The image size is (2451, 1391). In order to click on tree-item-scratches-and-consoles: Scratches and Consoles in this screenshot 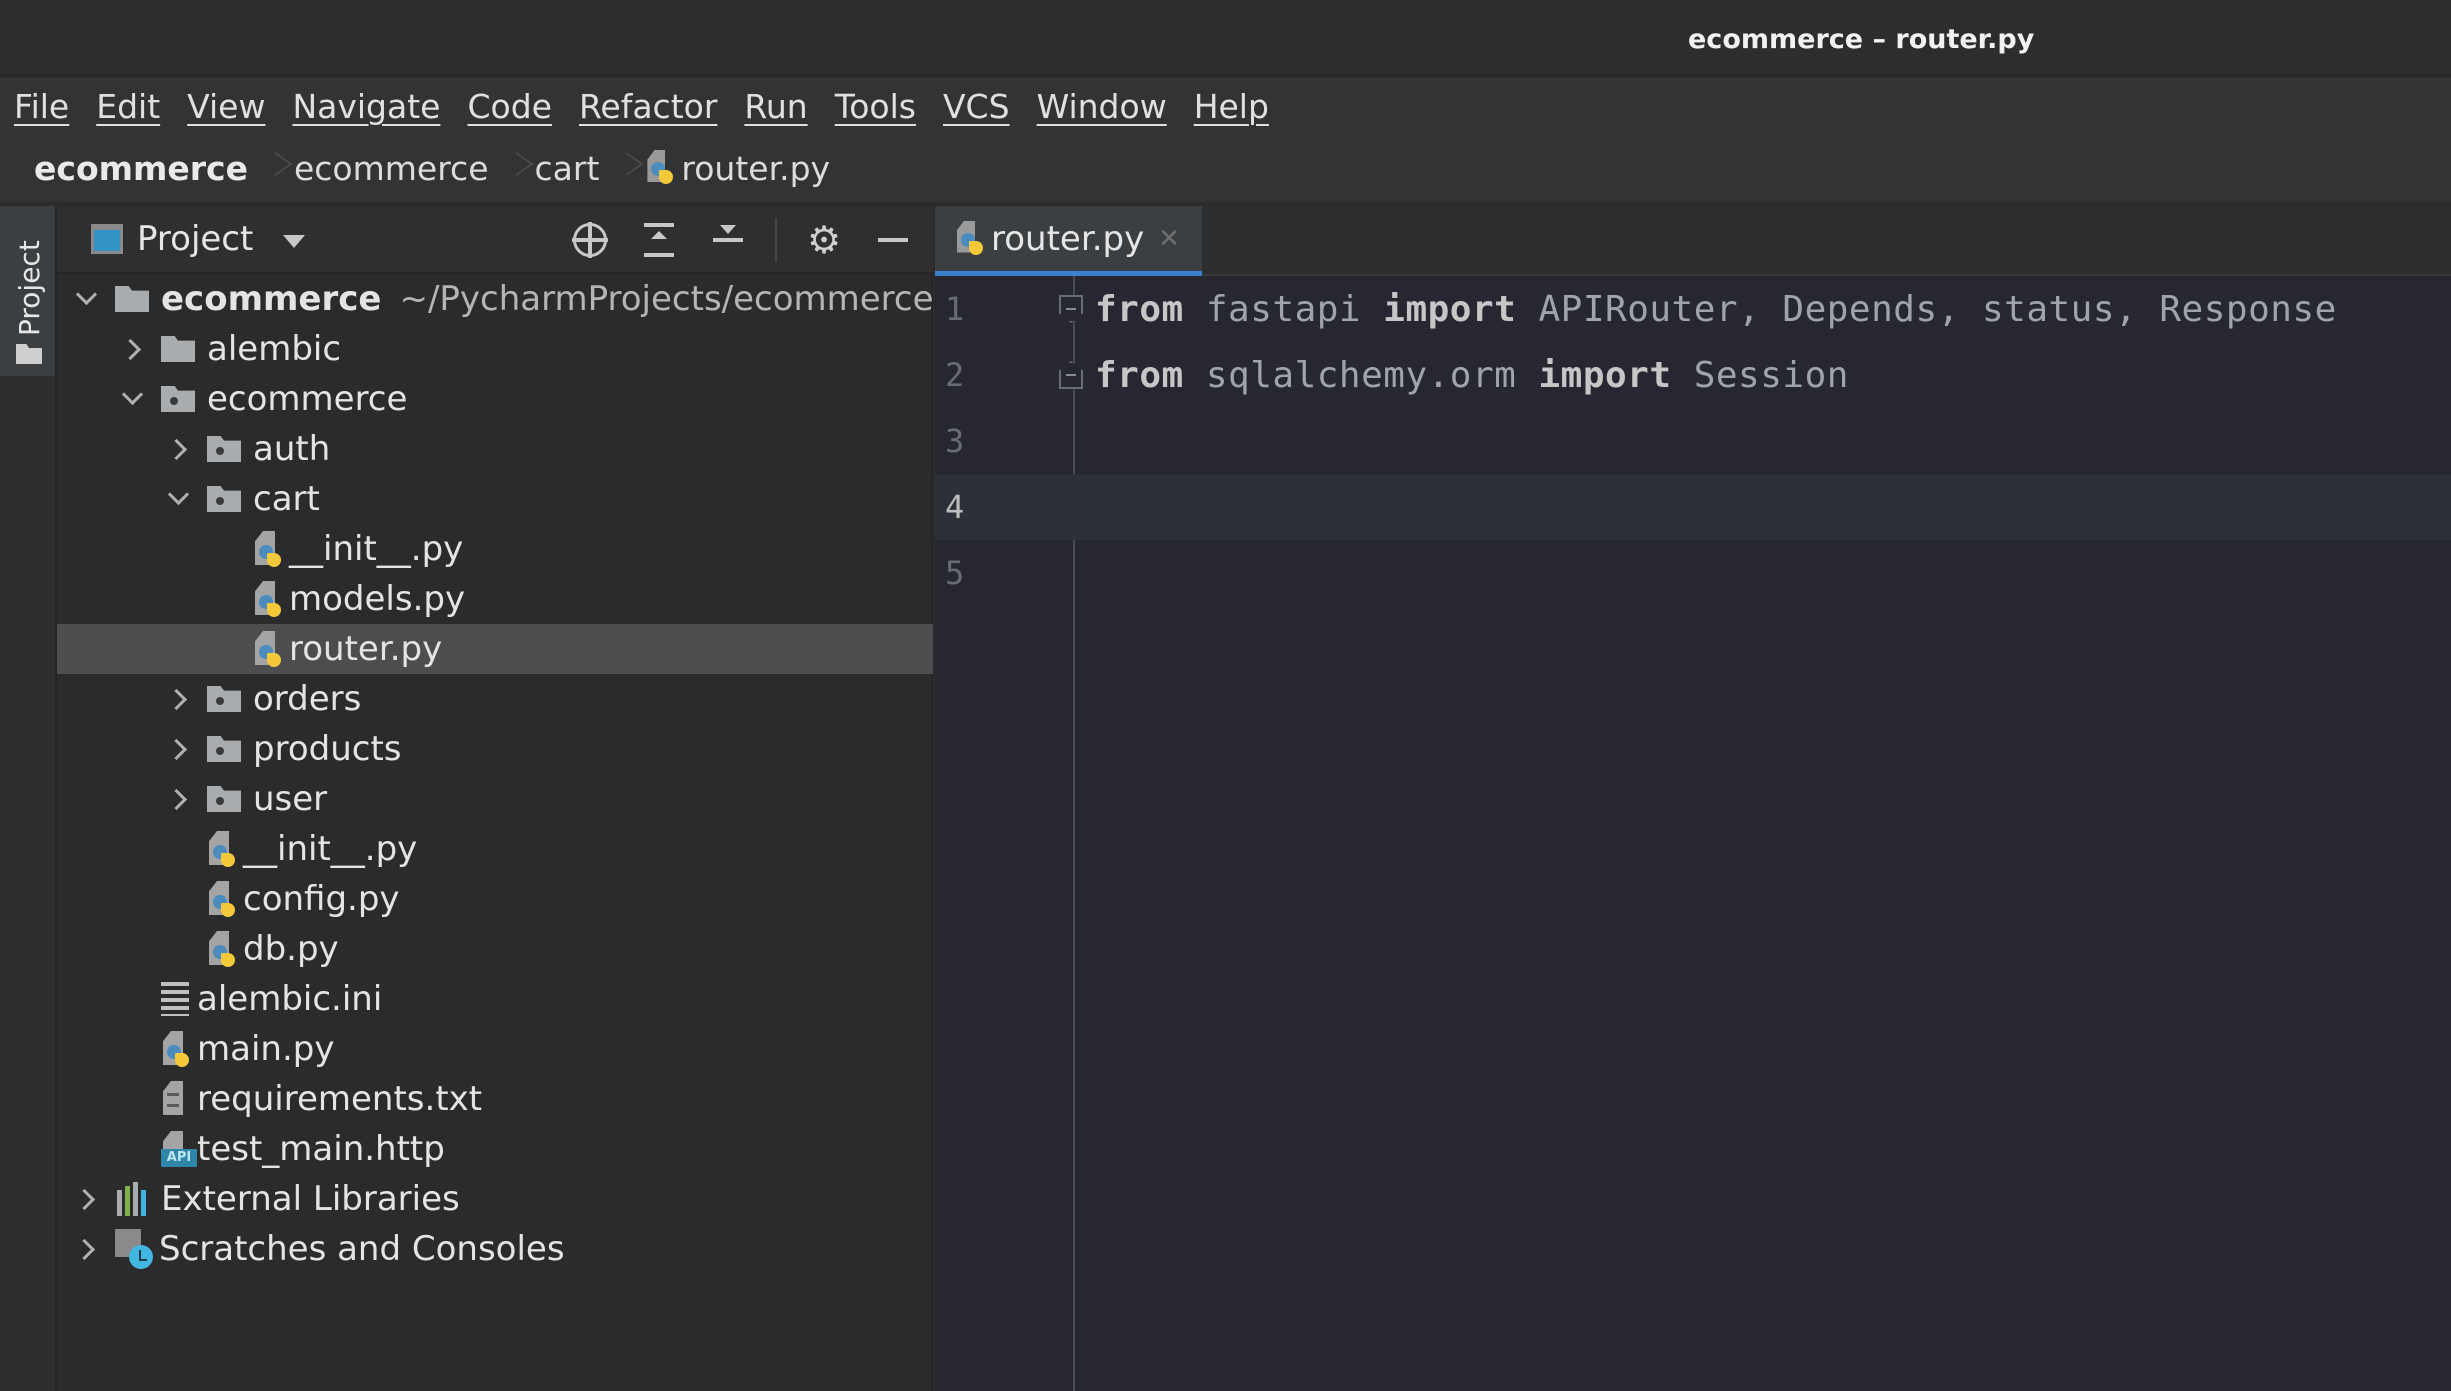, I will do `click(495, 1249)`.